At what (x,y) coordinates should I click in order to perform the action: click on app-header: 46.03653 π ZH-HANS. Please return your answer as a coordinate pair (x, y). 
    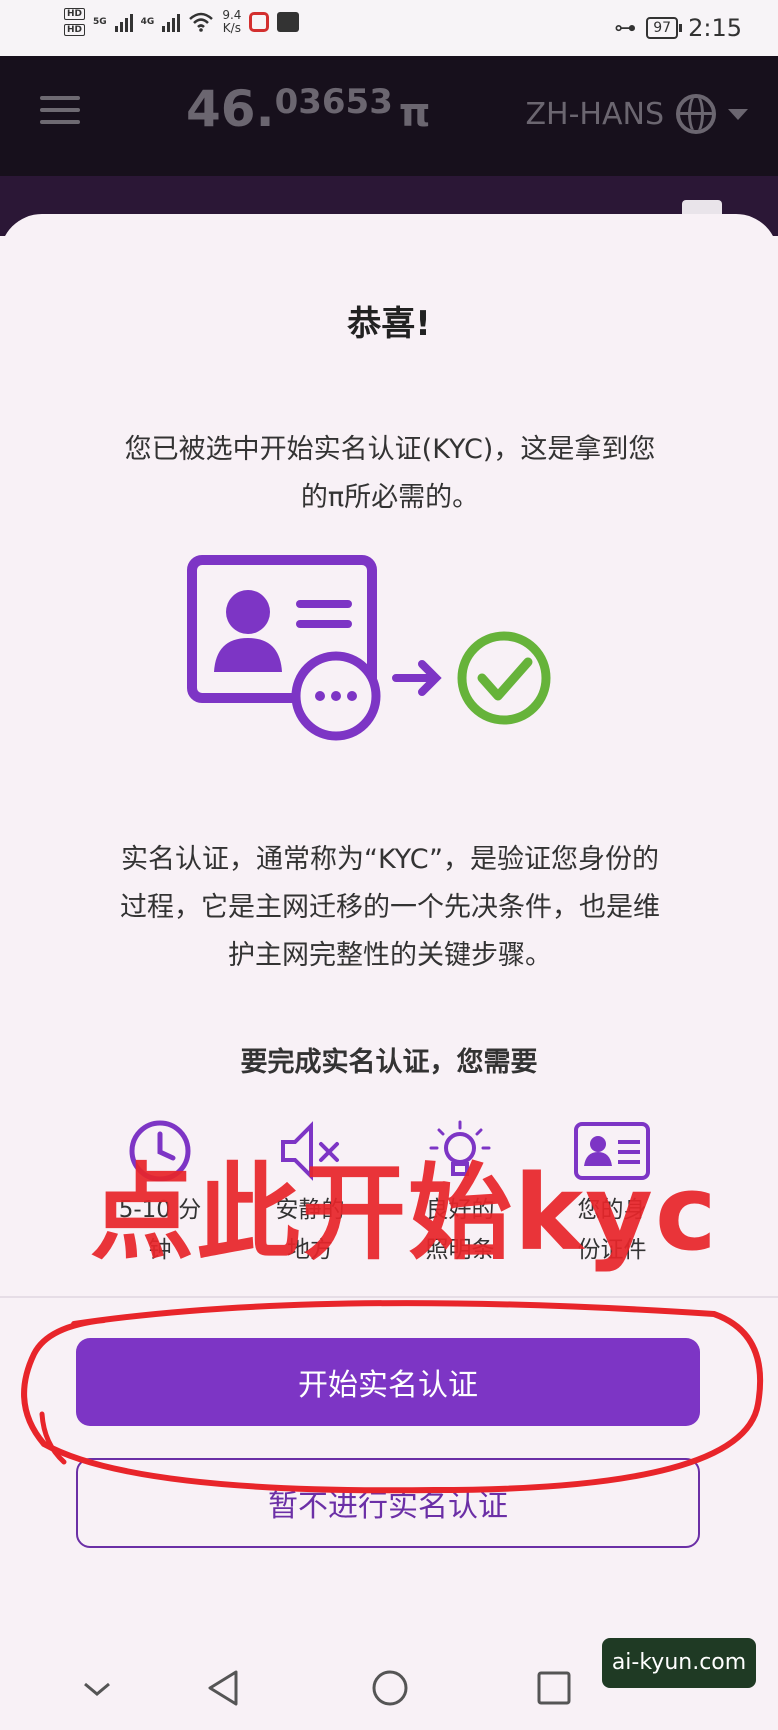
    Looking at the image, I should click on (389, 116).